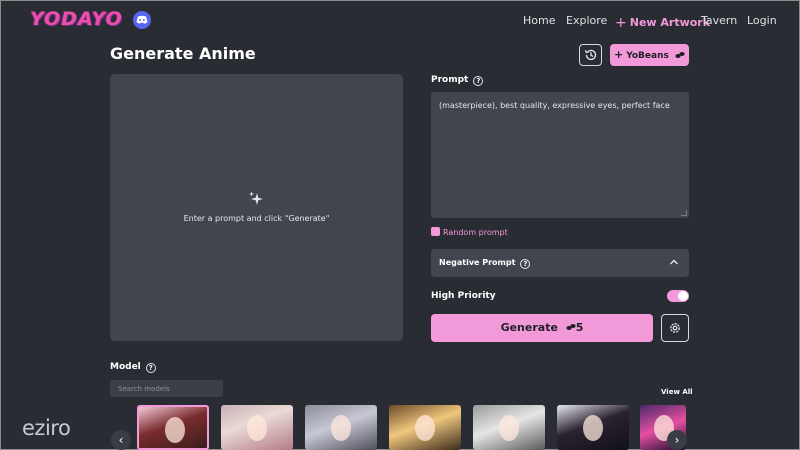 The height and width of the screenshot is (450, 800). I want to click on discord-icon, so click(142, 20).